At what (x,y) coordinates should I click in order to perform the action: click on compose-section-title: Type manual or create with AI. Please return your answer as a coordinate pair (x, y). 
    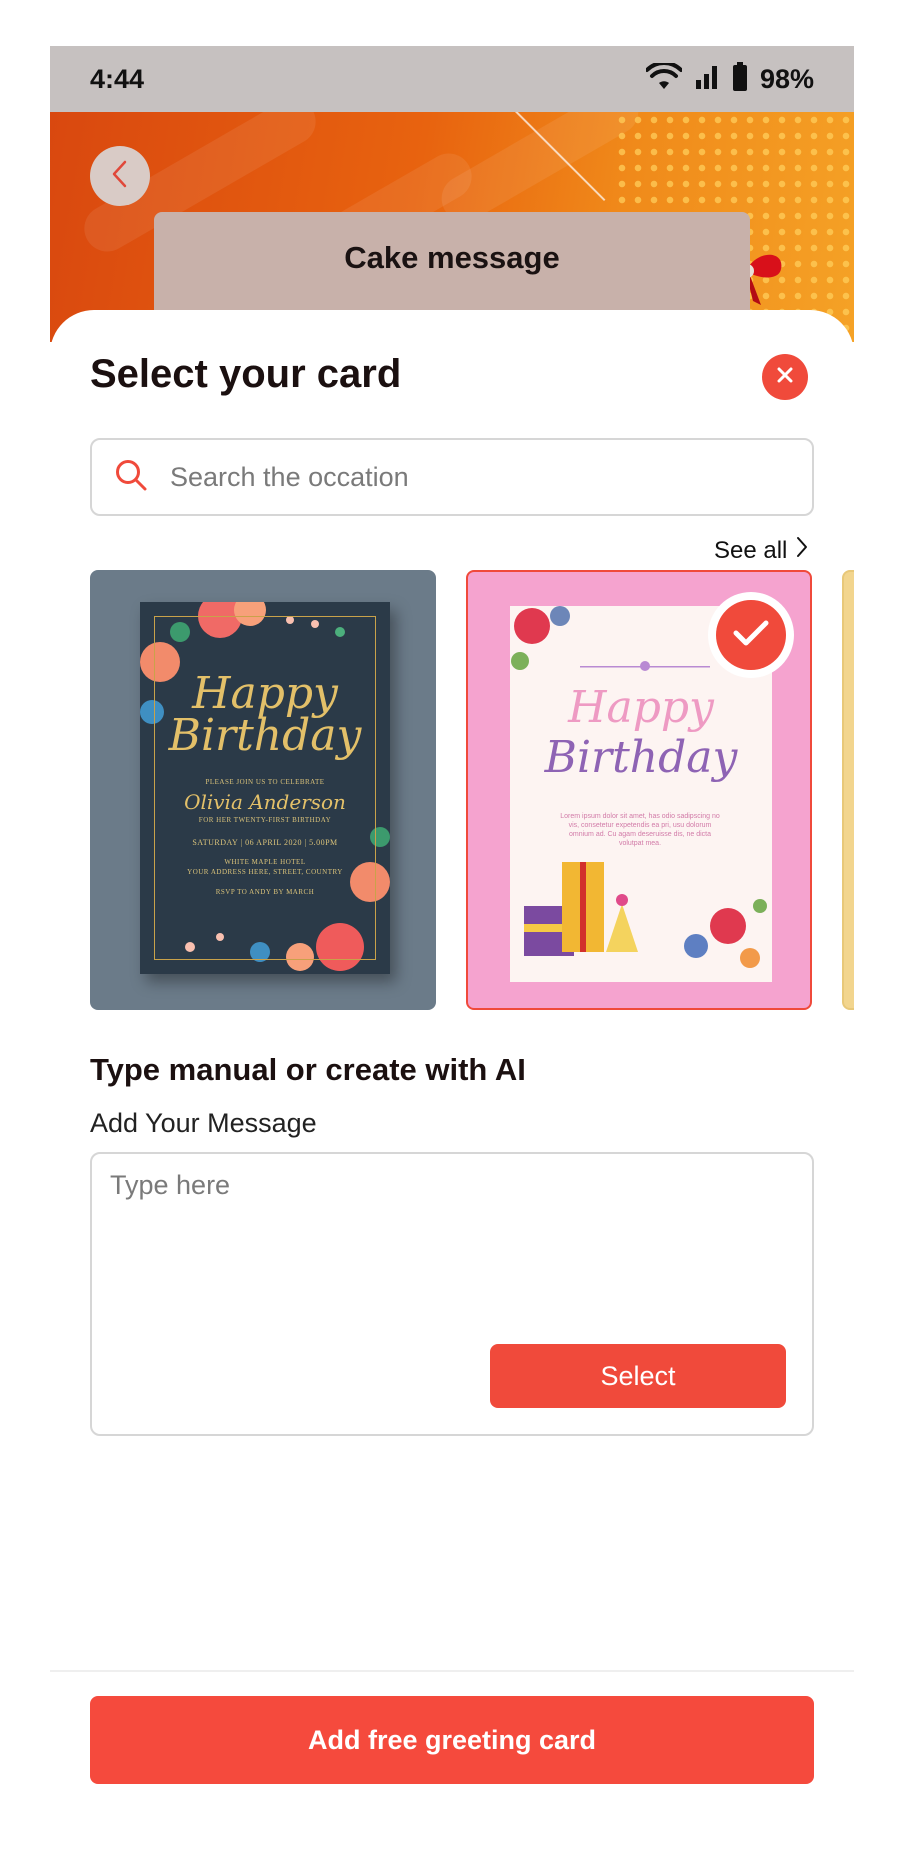
    Looking at the image, I should click on (308, 1069).